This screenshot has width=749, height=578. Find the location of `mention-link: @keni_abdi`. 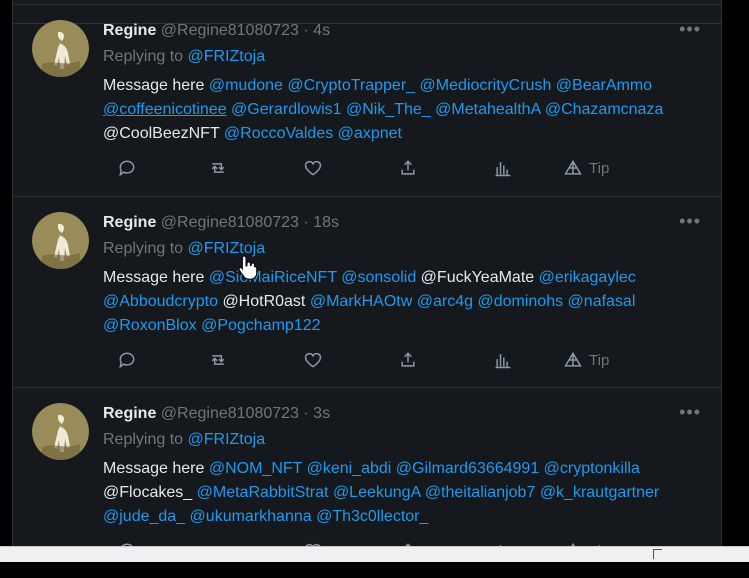

mention-link: @keni_abdi is located at coordinates (349, 468).